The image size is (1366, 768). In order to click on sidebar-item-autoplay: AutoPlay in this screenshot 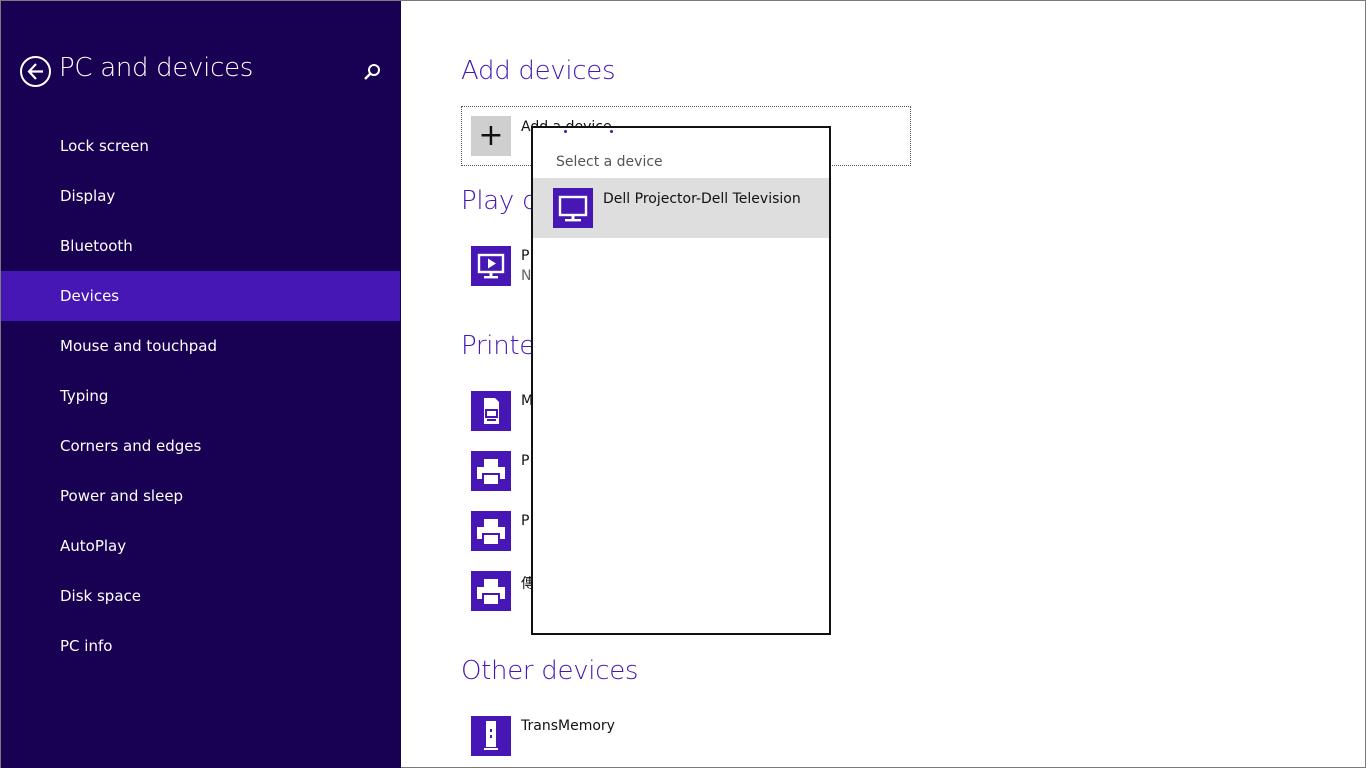, I will do `click(201, 546)`.